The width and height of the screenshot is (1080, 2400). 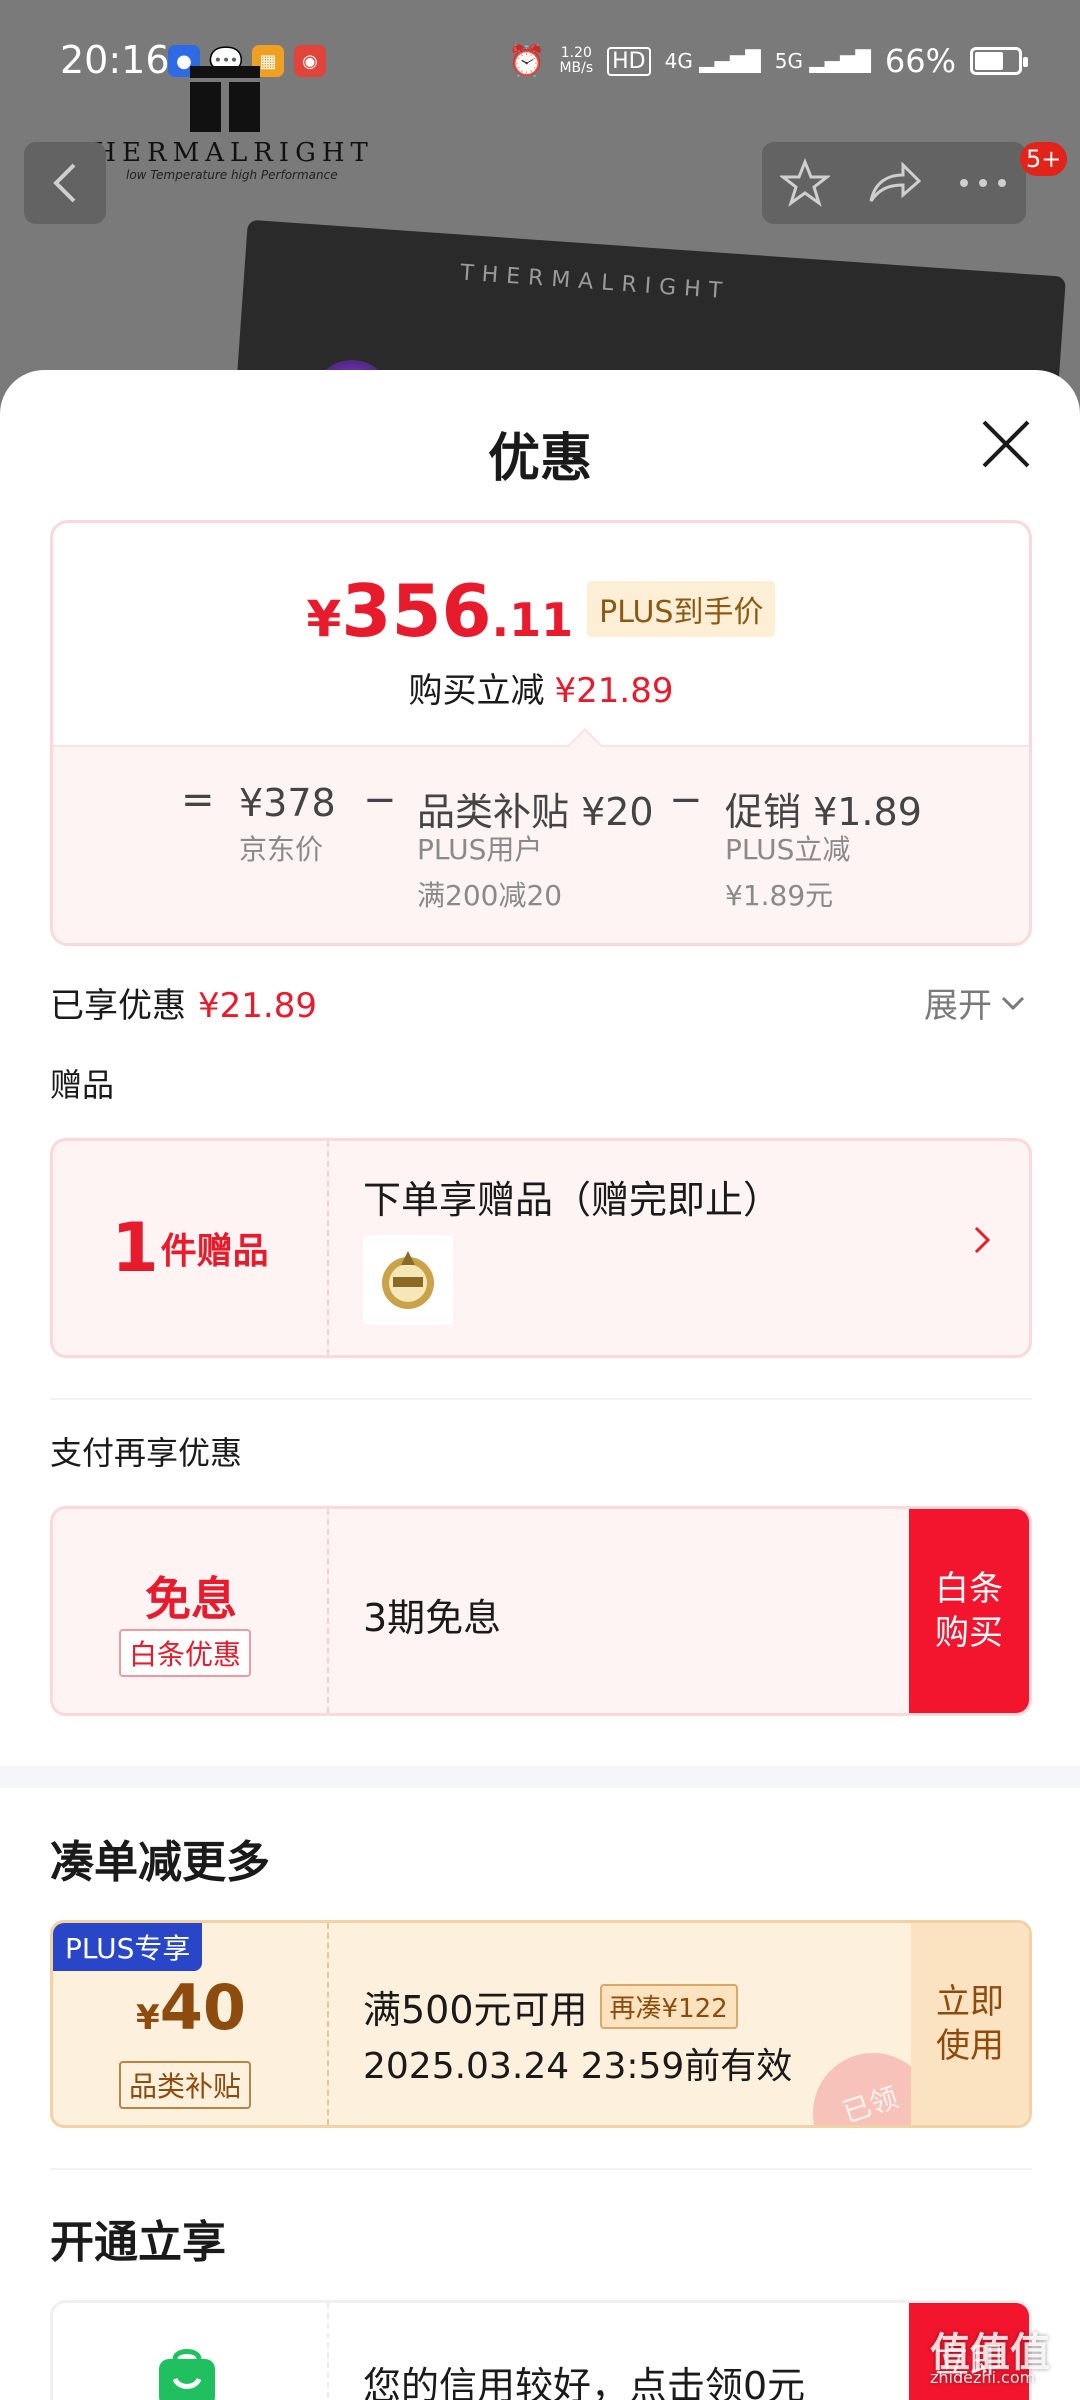 I want to click on expand-label: 展开, so click(x=958, y=1006).